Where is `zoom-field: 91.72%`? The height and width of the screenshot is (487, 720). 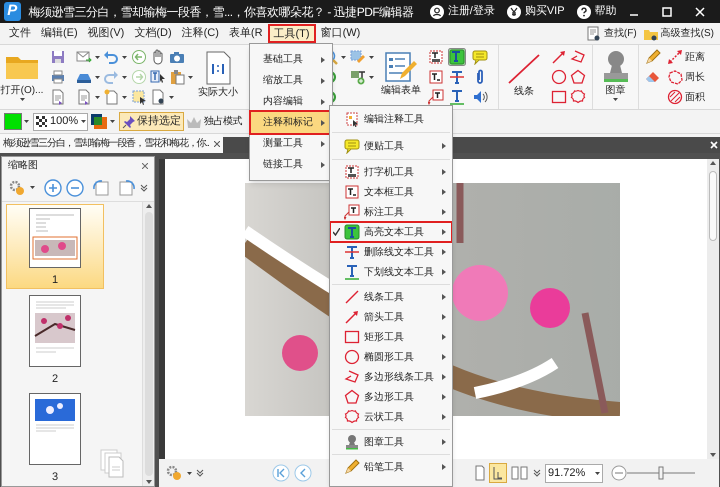 zoom-field: 91.72% is located at coordinates (574, 473).